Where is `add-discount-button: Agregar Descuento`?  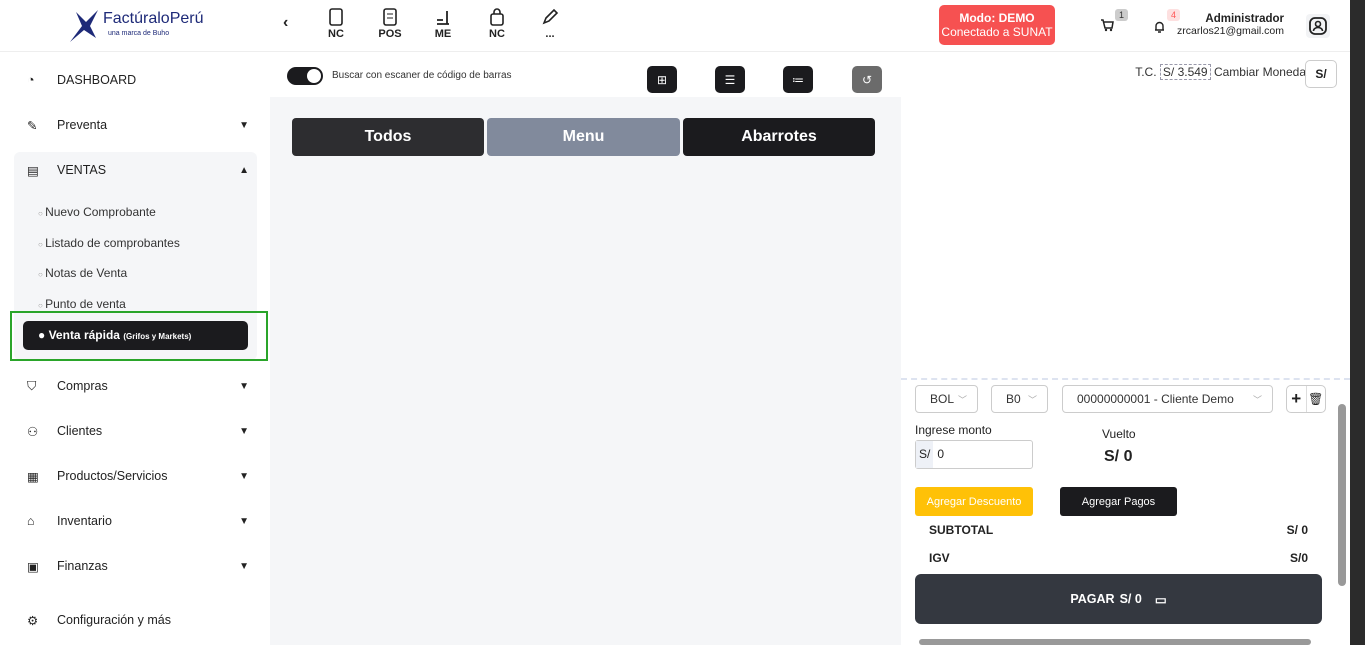
add-discount-button: Agregar Descuento is located at coordinates (974, 501).